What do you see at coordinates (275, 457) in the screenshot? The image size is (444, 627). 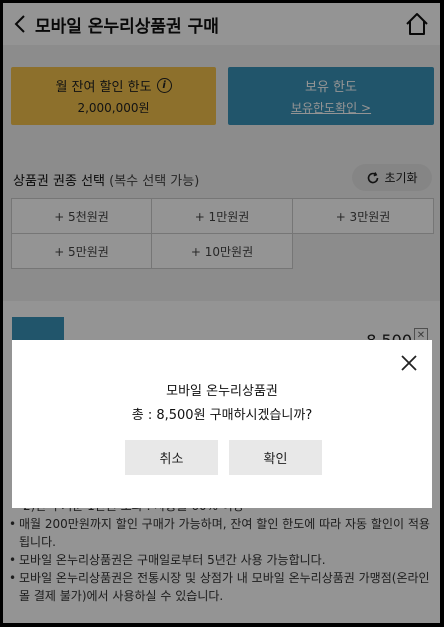 I see `confirm-button: 확인` at bounding box center [275, 457].